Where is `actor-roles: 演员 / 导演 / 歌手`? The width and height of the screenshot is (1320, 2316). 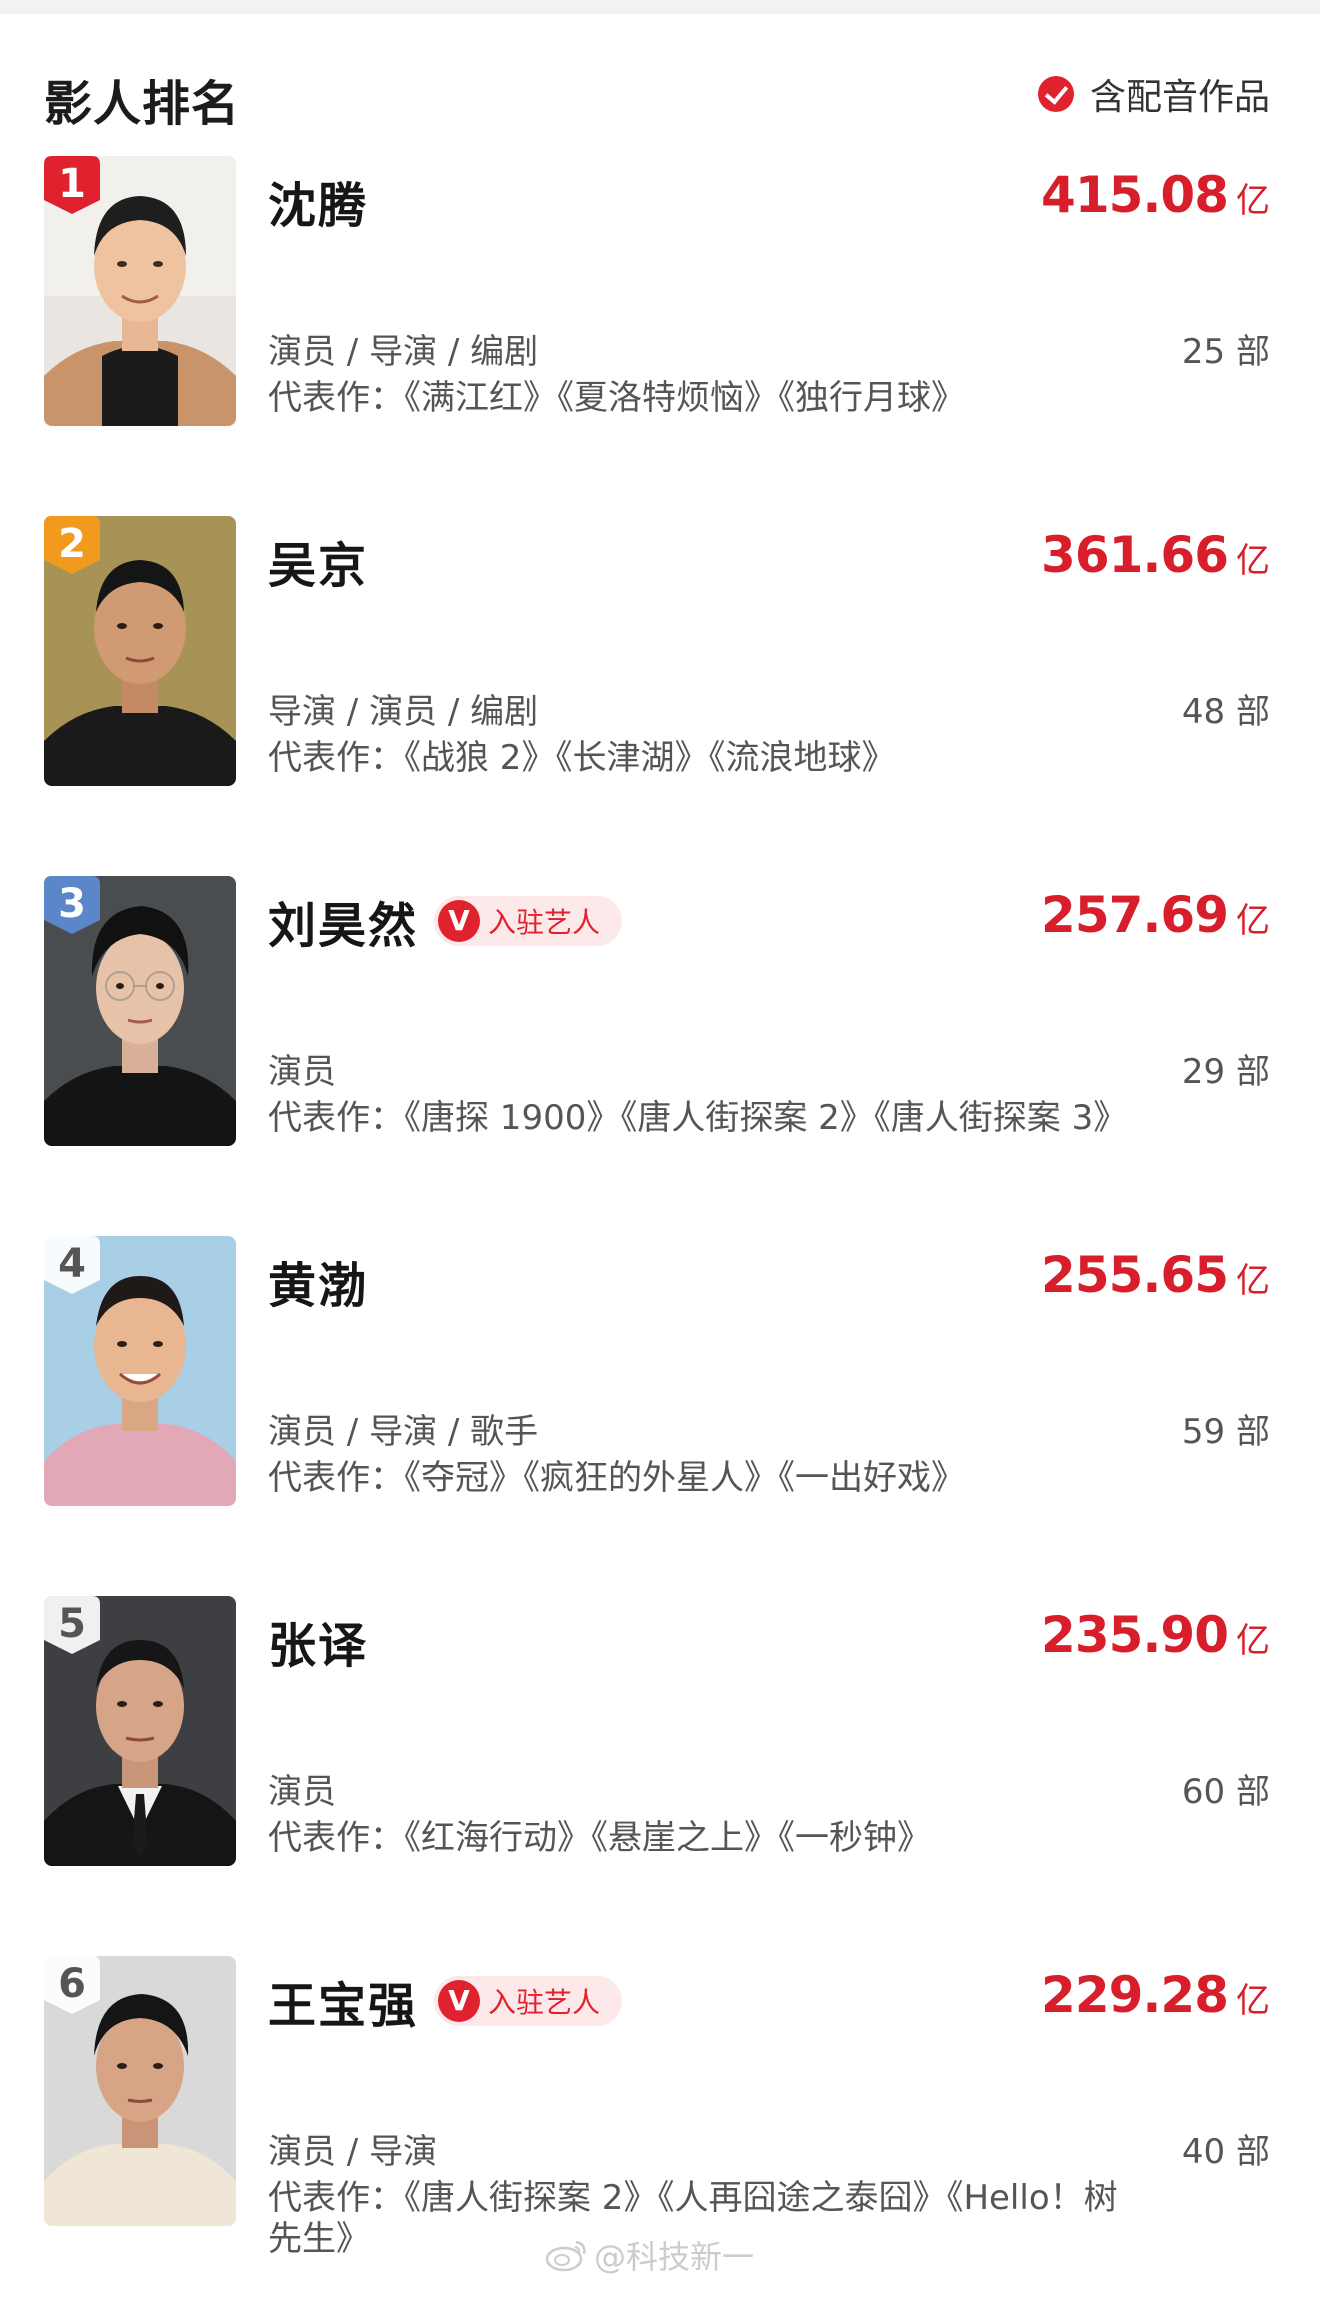 actor-roles: 演员 / 导演 / 歌手 is located at coordinates (403, 1432).